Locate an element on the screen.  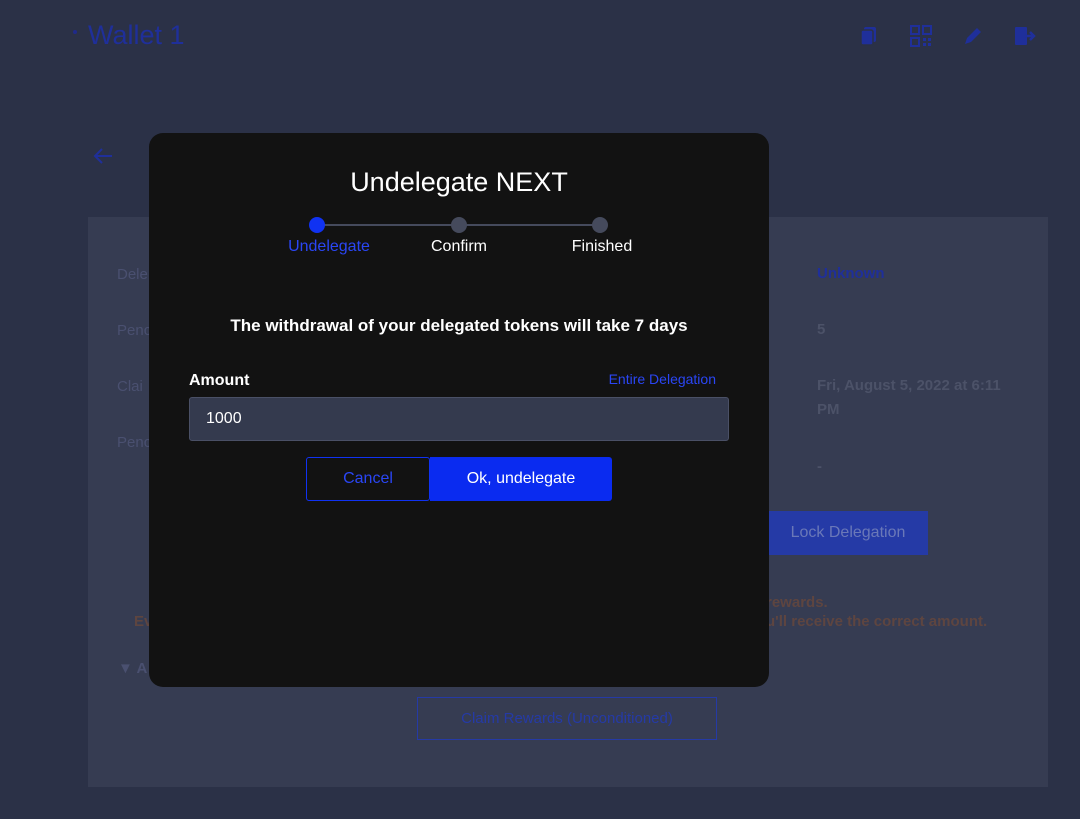
warning-text-line2-right: u'll receive the correct amount. is located at coordinates (877, 621).